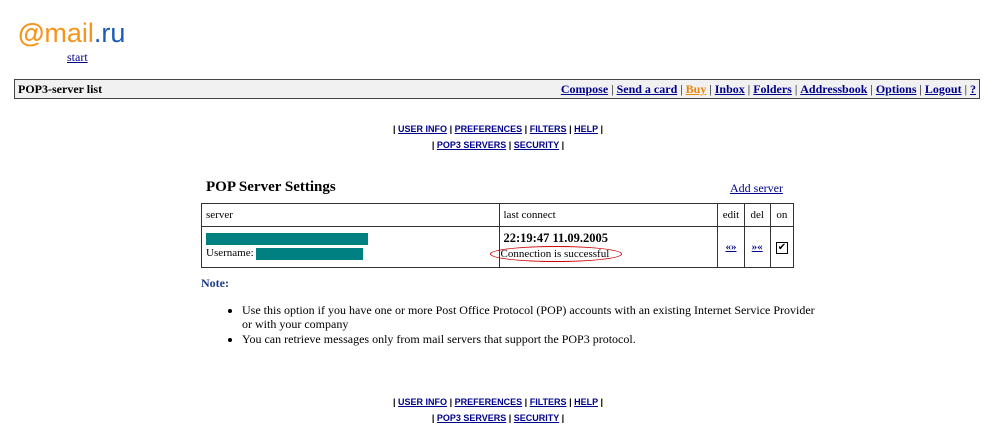  I want to click on table-header-row: server last connect edit del on, so click(498, 215).